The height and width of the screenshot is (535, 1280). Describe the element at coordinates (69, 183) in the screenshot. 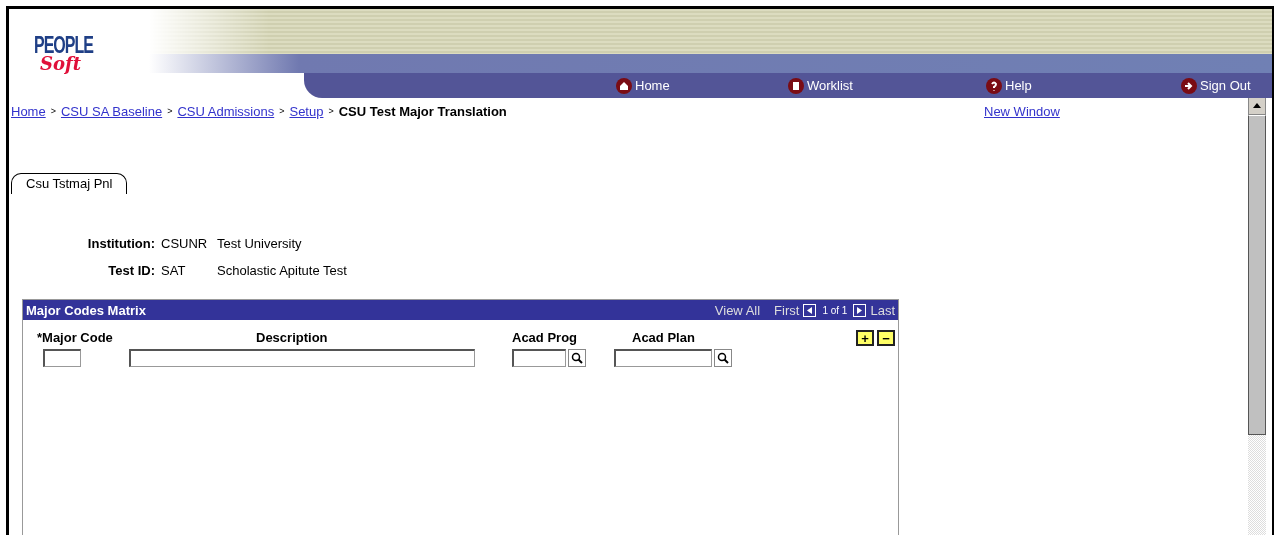

I see `tab: Csu Tstmaj Pnl` at that location.